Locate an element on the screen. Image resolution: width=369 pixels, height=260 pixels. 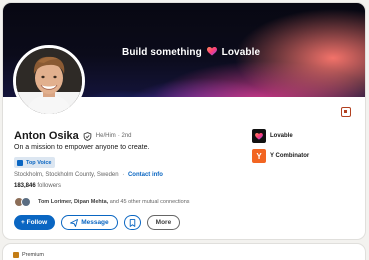
followers-count: 183,846 followers is located at coordinates (37, 186).